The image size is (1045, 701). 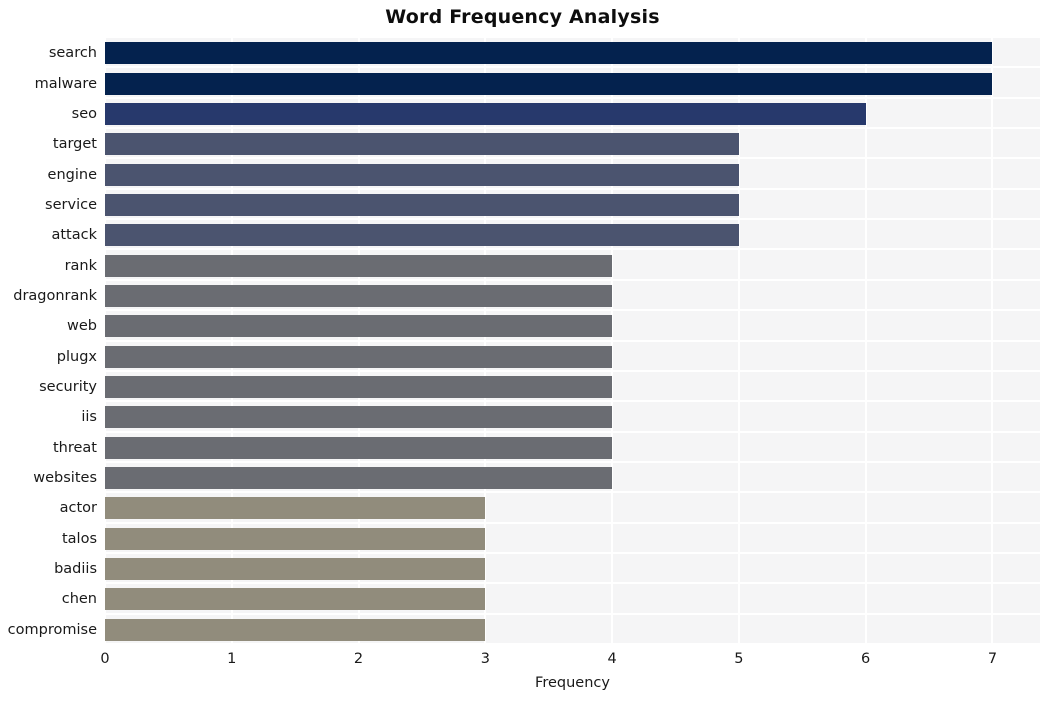 What do you see at coordinates (65, 83) in the screenshot?
I see `y-tick-label-malware: malware` at bounding box center [65, 83].